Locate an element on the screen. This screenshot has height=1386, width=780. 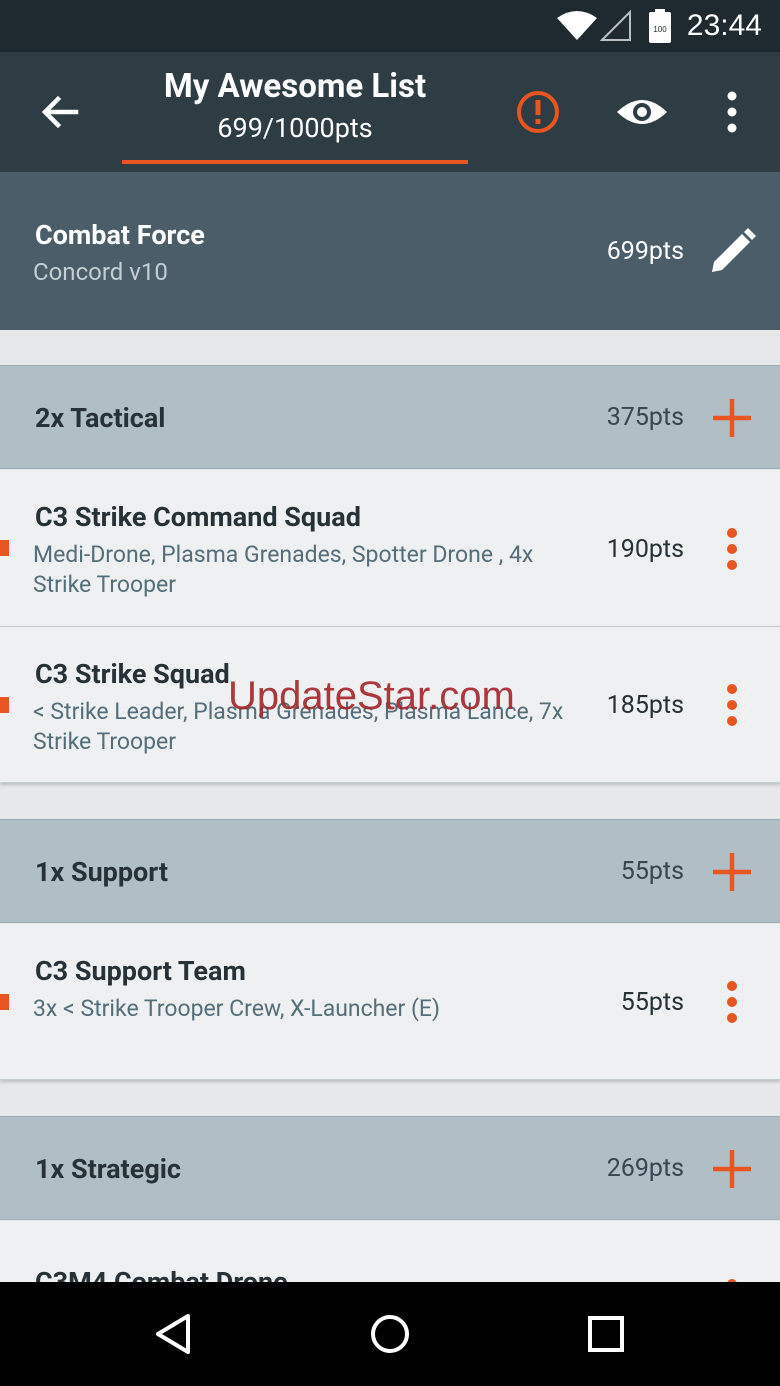
eye-icon is located at coordinates (642, 112).